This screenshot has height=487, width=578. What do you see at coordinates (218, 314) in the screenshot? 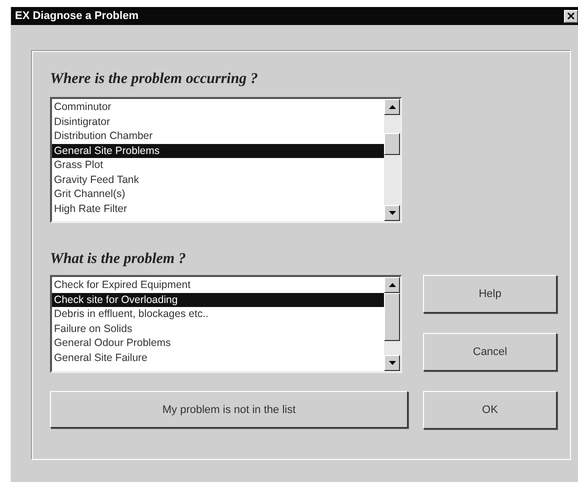
I see `list-item: Debris in effluent, blockages etc..` at bounding box center [218, 314].